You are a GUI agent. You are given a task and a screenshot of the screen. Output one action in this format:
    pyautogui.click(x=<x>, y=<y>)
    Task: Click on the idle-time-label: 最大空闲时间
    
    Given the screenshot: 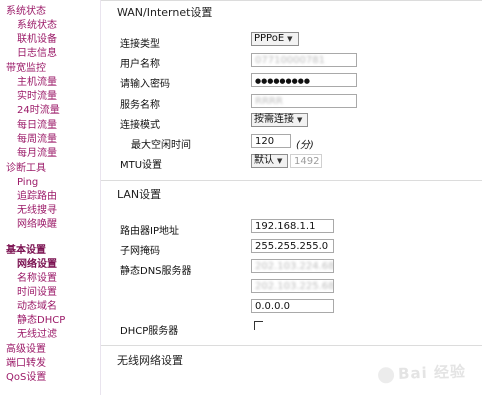 What is the action you would take?
    pyautogui.click(x=161, y=145)
    